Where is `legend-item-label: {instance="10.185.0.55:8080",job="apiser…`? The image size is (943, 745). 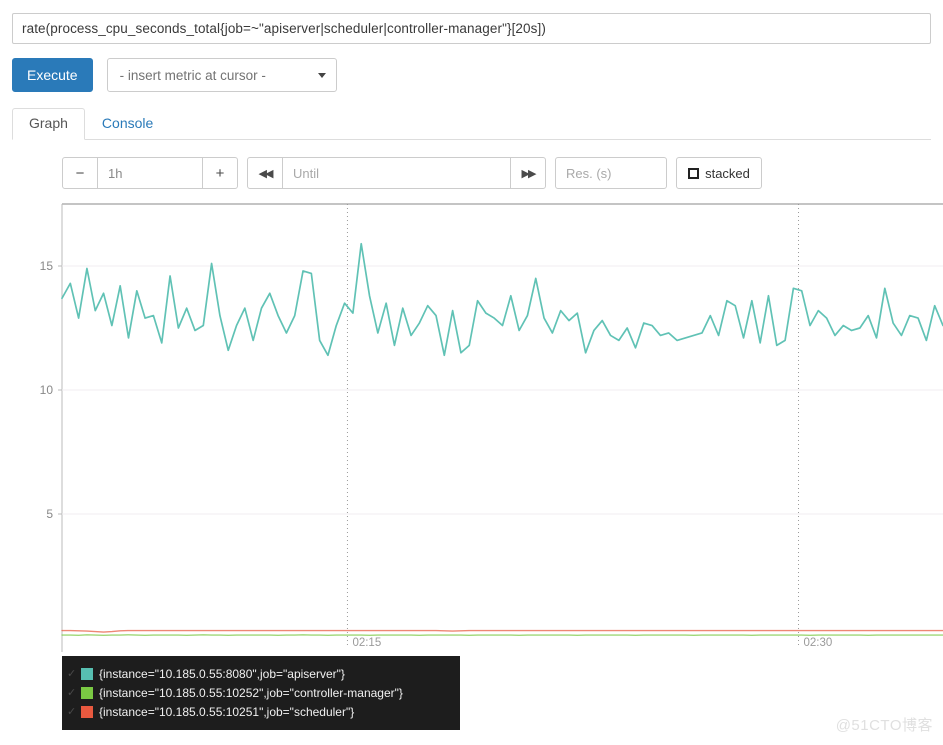
legend-item-label: {instance="10.185.0.55:8080",job="apiser… is located at coordinates (222, 673).